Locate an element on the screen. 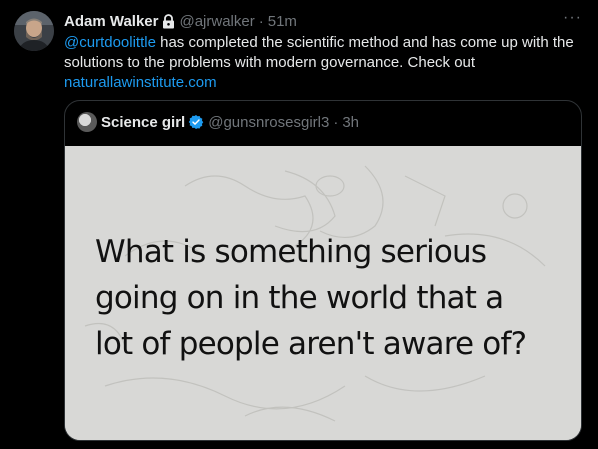 The image size is (598, 449). meme-line-3: lot of people aren't aware of? is located at coordinates (311, 344).